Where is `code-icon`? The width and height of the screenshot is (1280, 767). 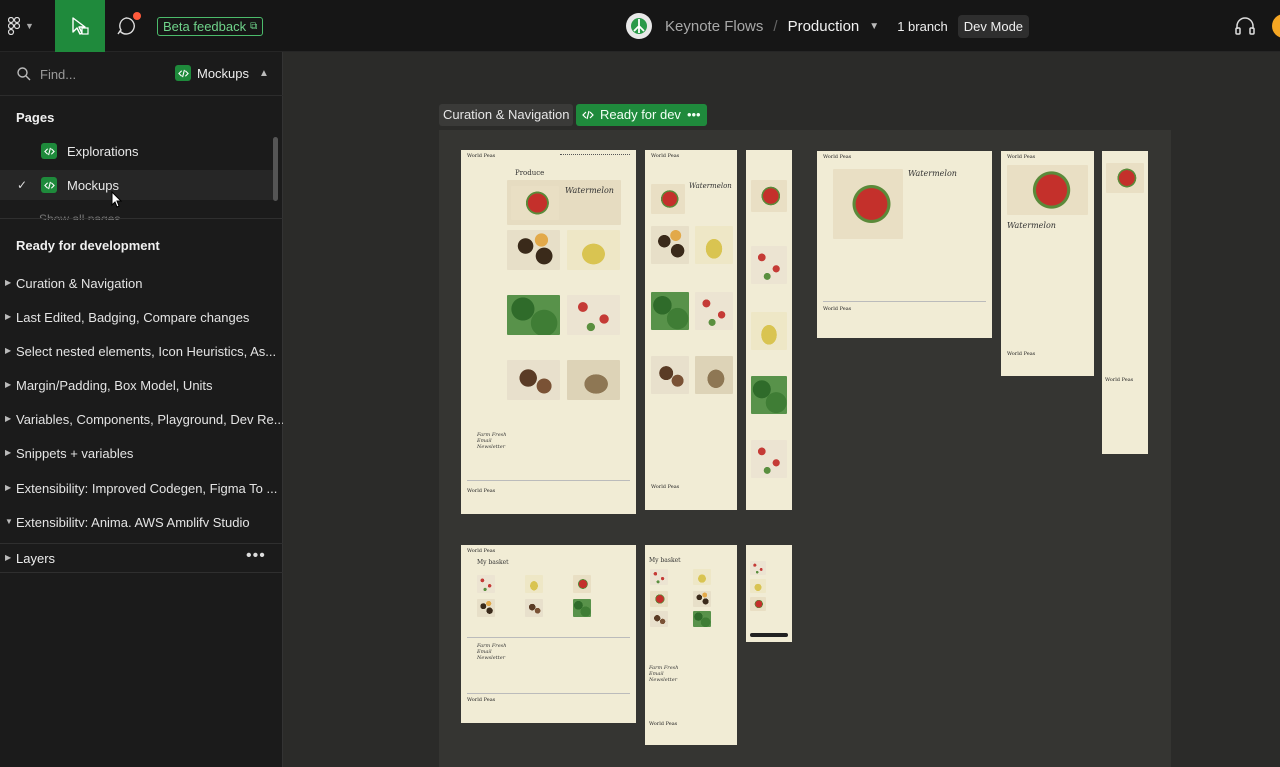 code-icon is located at coordinates (588, 115).